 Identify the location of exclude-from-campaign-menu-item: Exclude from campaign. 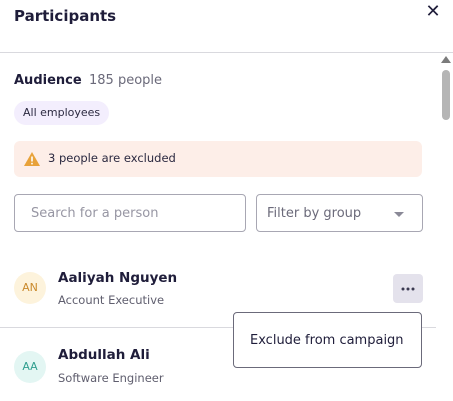
(327, 340).